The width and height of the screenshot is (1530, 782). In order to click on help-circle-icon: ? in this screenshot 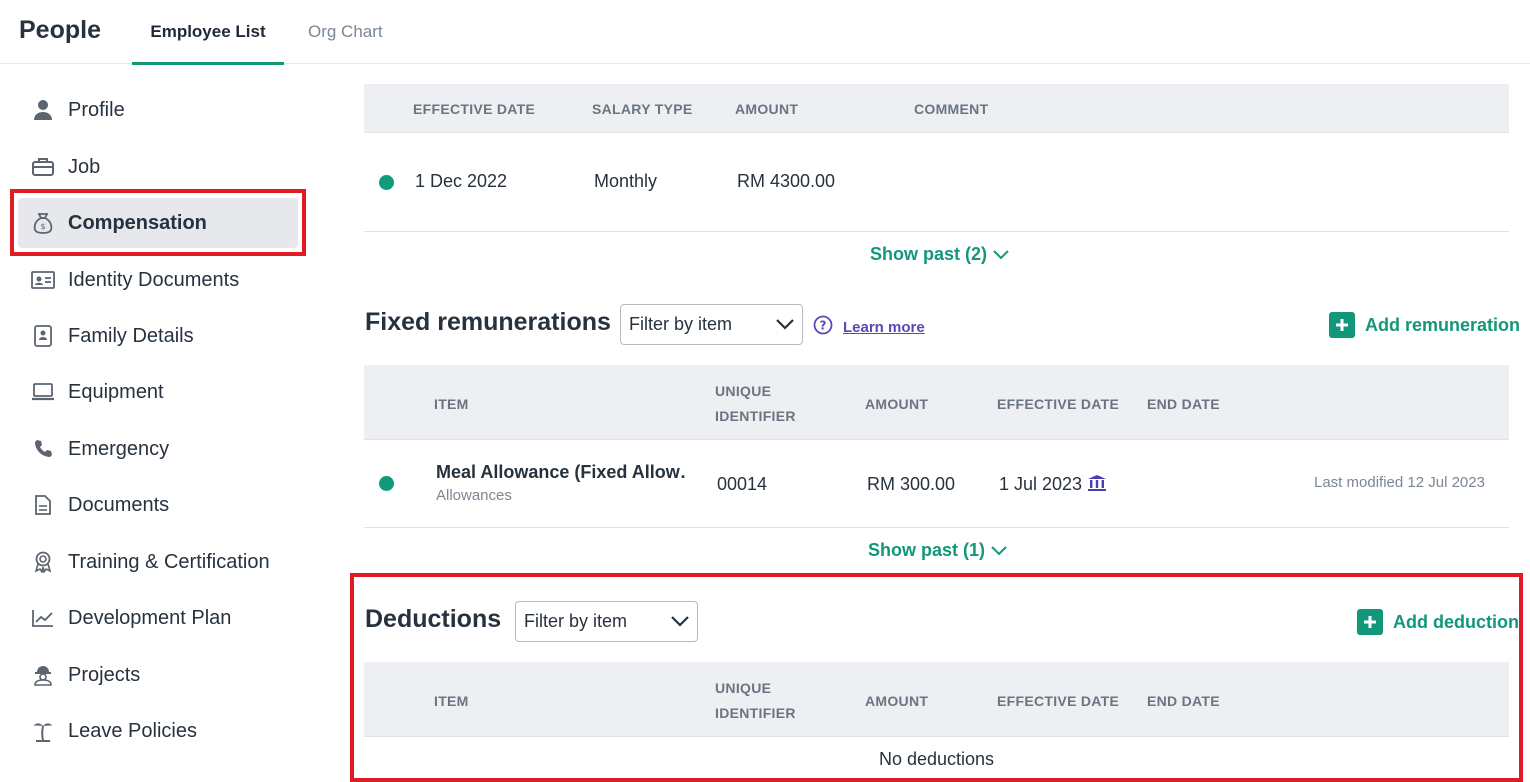, I will do `click(823, 327)`.